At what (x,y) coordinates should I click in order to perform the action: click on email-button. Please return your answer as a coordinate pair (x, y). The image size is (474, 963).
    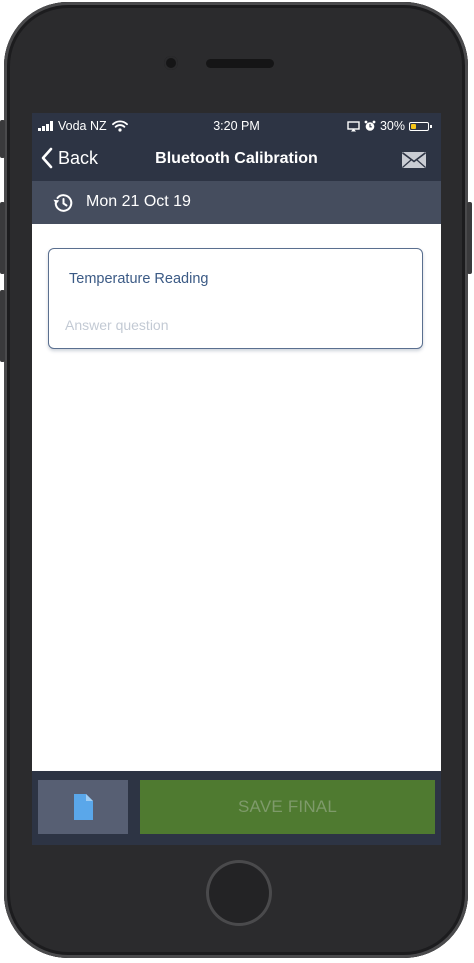
    Looking at the image, I should click on (414, 160).